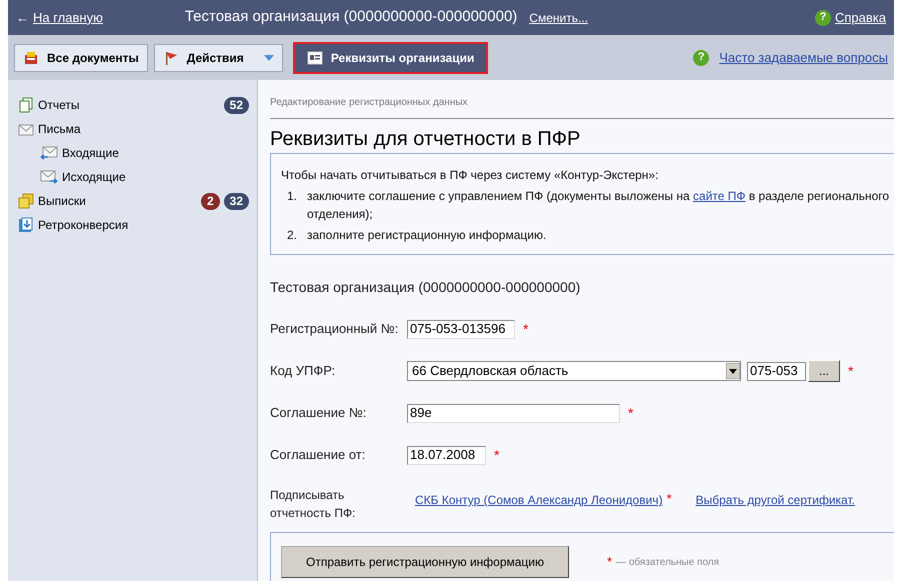 The width and height of the screenshot is (902, 581). What do you see at coordinates (210, 201) in the screenshot?
I see `count-badge: 2` at bounding box center [210, 201].